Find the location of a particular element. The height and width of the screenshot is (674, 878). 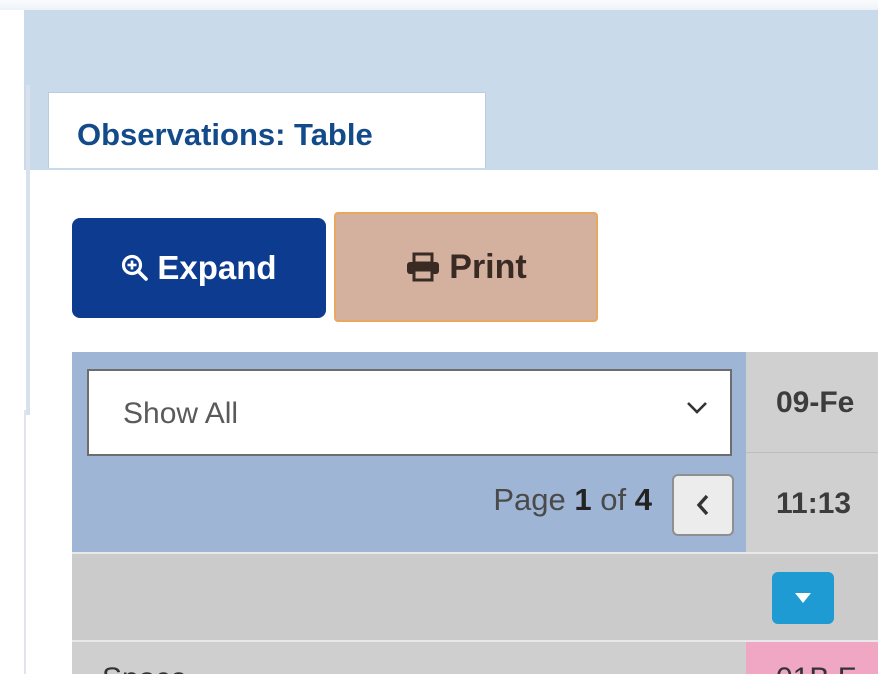

previous-page-button is located at coordinates (703, 505).